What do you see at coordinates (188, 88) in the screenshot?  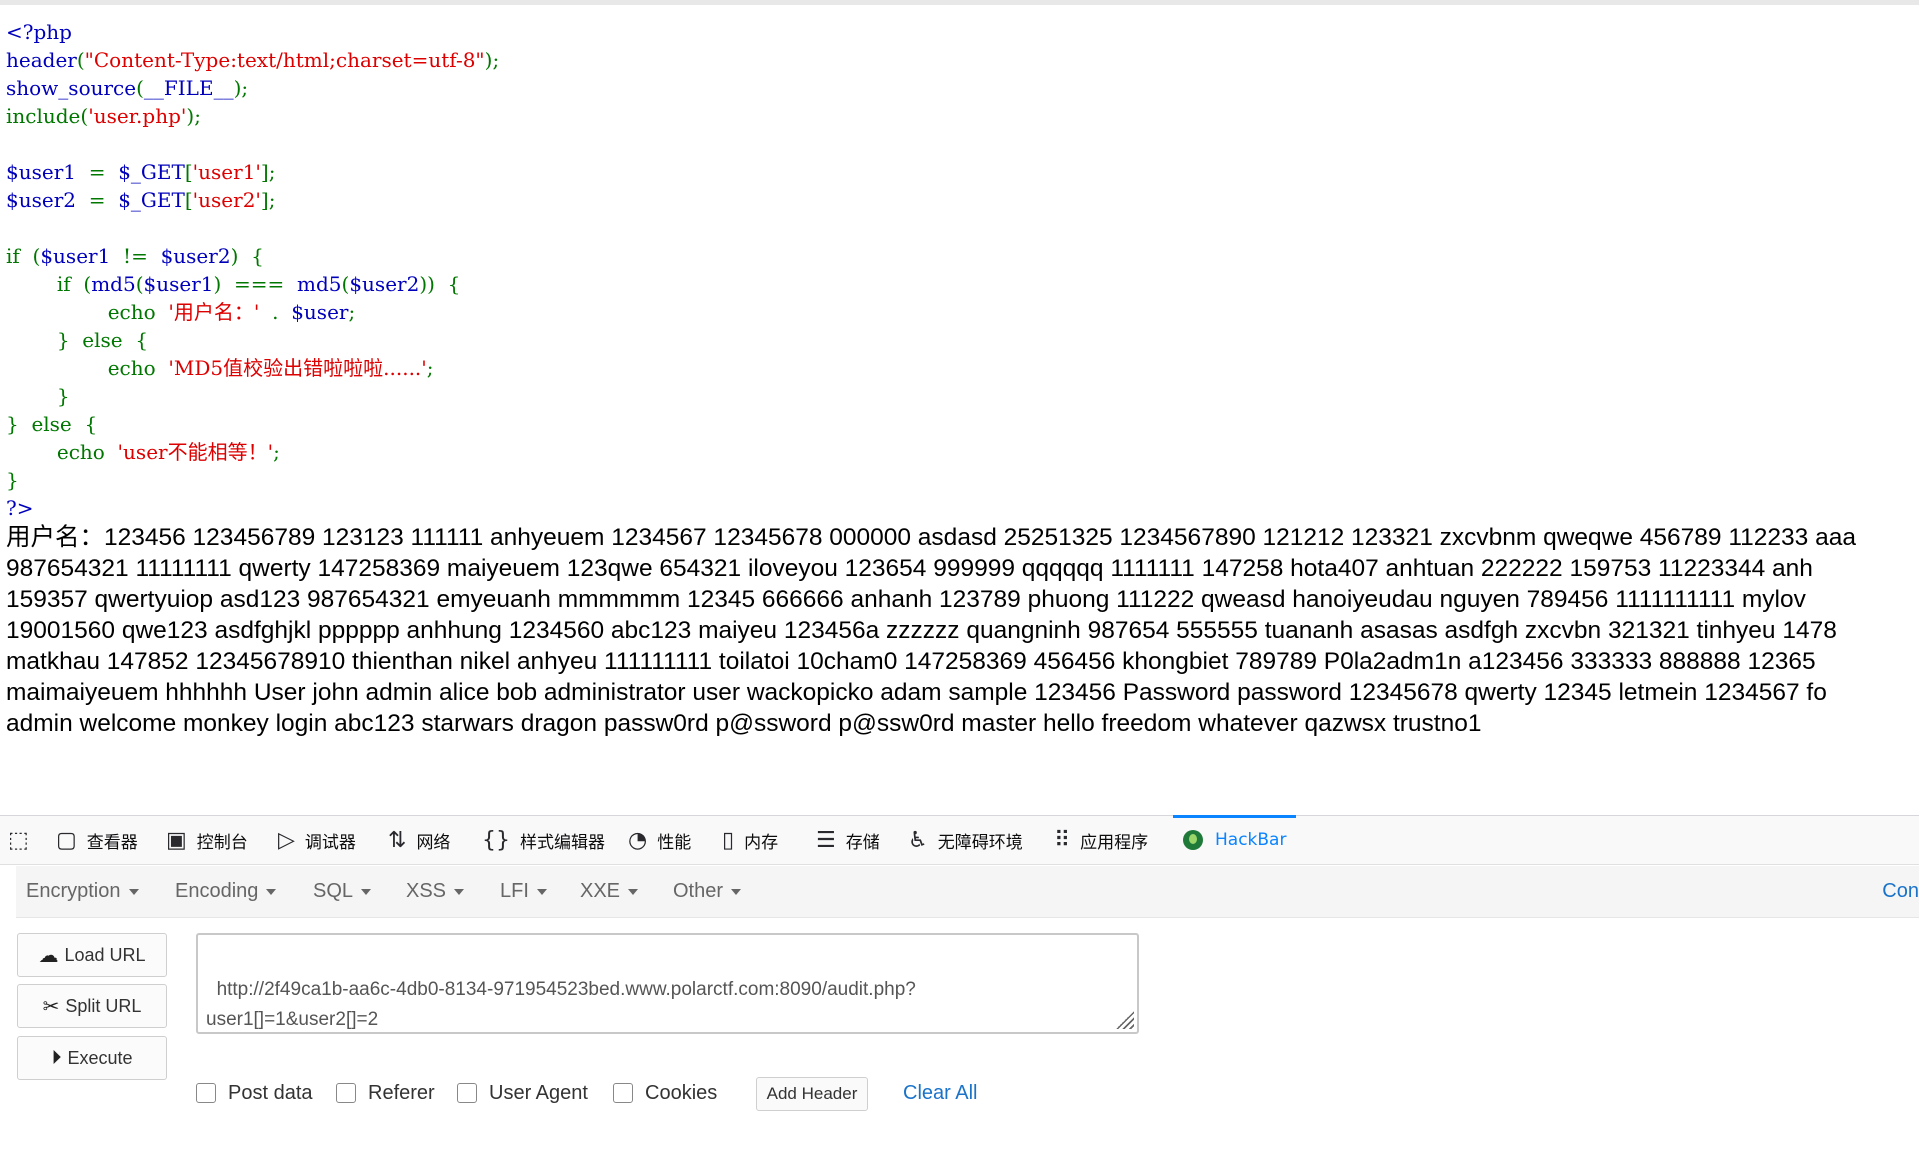 I see `source-token: __FILE__` at bounding box center [188, 88].